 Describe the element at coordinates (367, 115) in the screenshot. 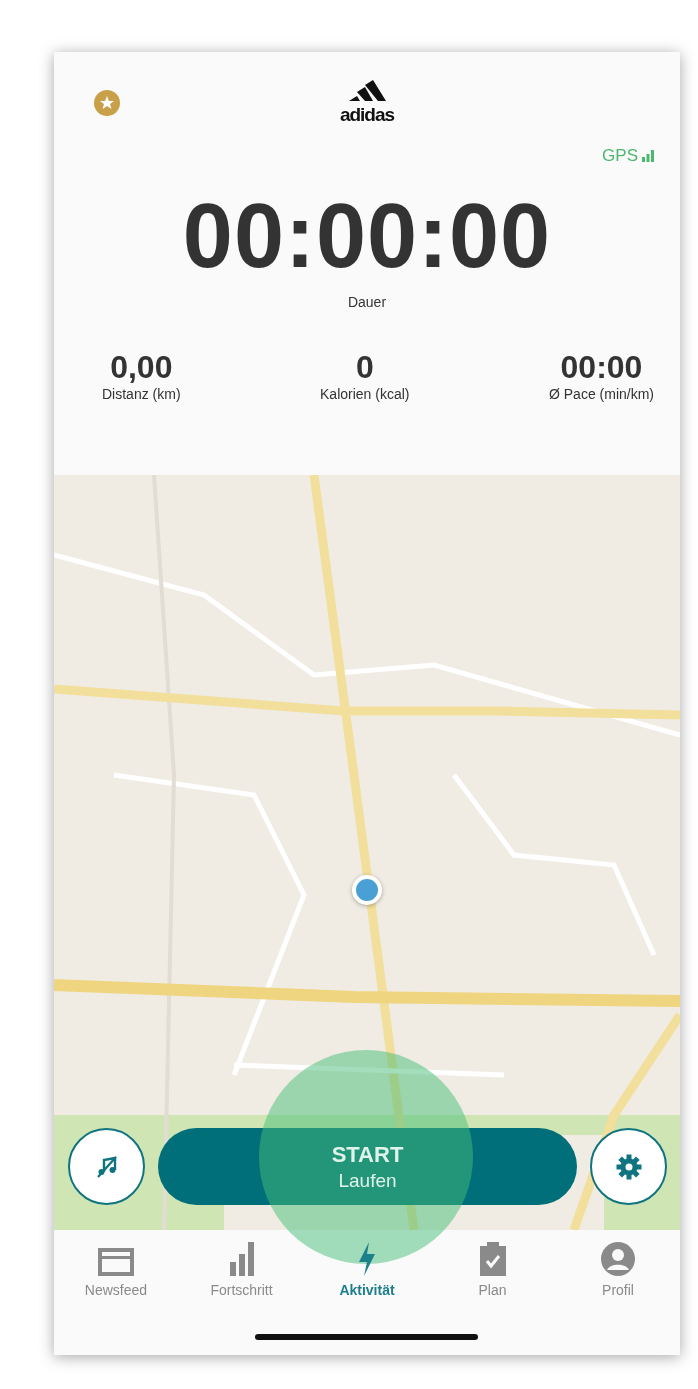

I see `logo-text: adidas` at that location.